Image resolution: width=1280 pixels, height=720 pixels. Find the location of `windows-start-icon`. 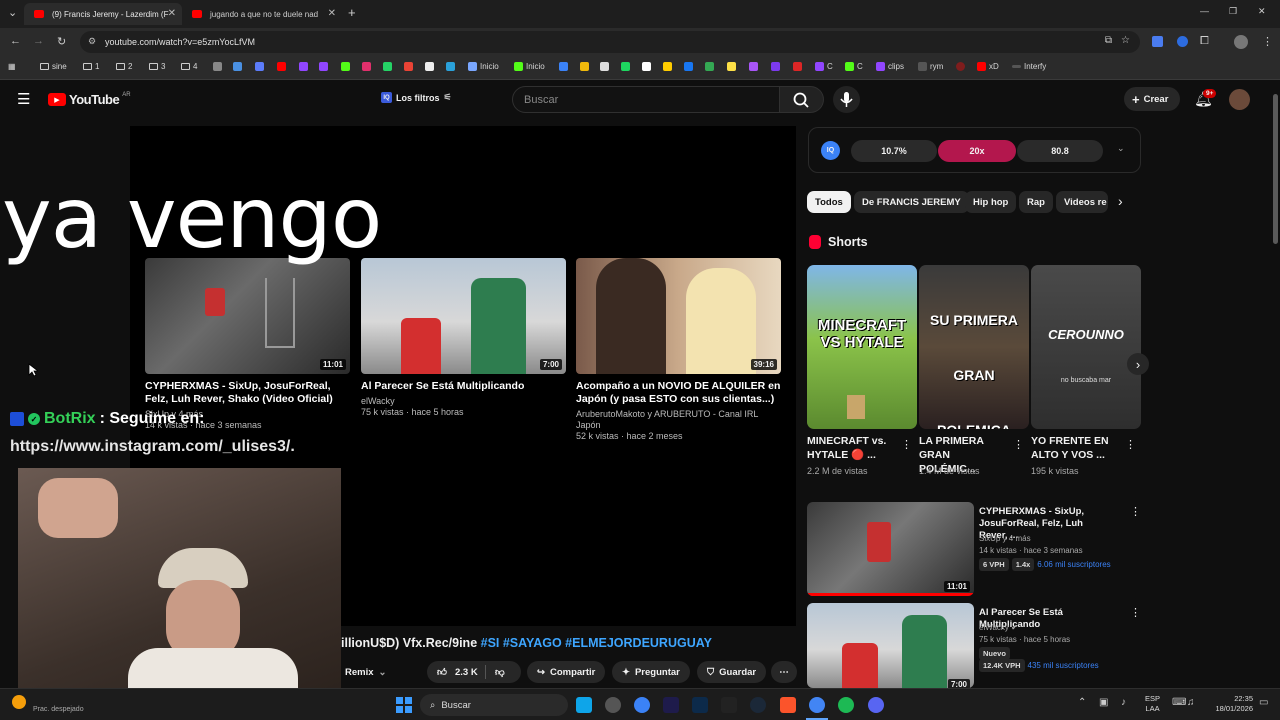

windows-start-icon is located at coordinates (404, 705).